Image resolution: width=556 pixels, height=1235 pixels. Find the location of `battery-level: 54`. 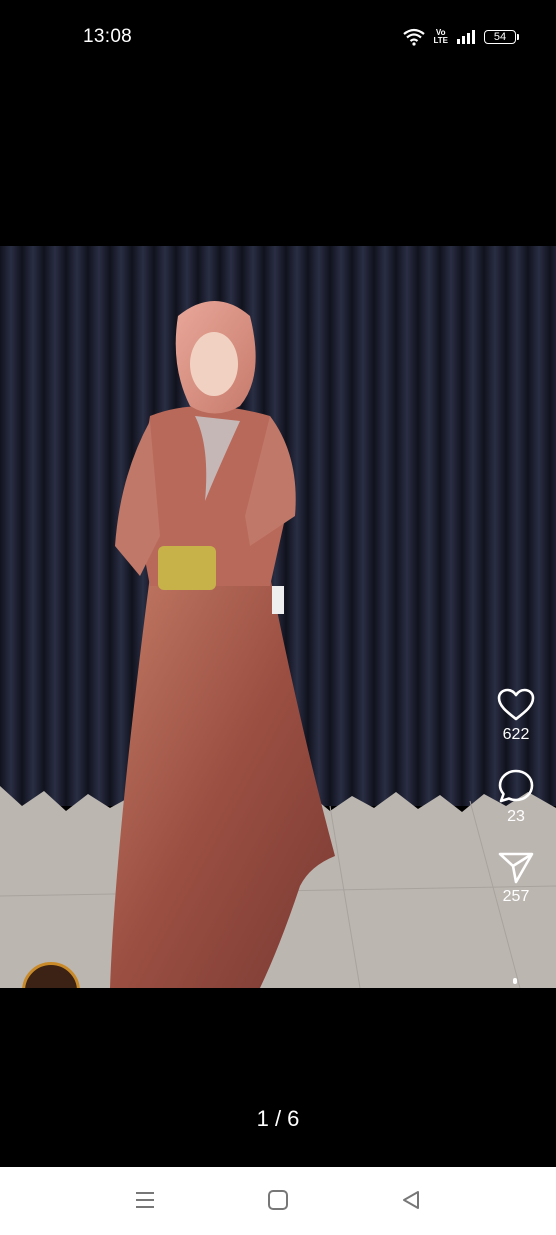

battery-level: 54 is located at coordinates (500, 37).